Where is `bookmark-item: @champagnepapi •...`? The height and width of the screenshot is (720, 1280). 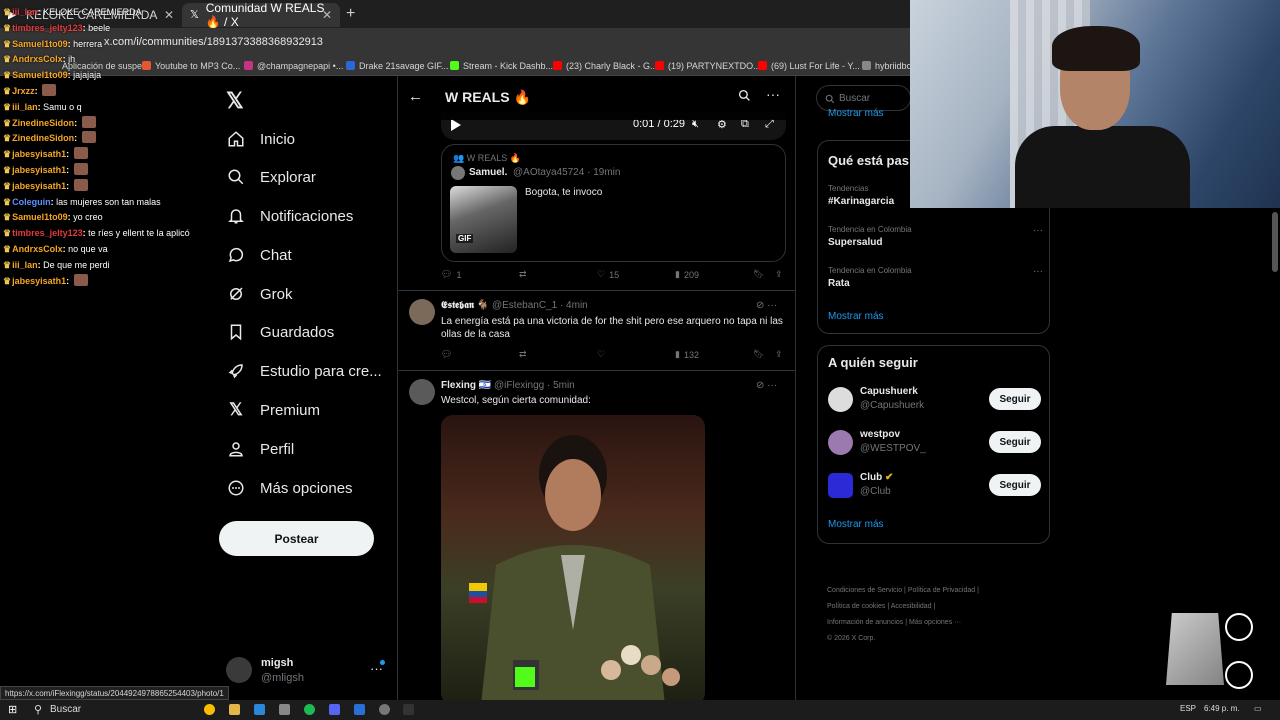
bookmark-item: @champagnepapi •... is located at coordinates (293, 66).